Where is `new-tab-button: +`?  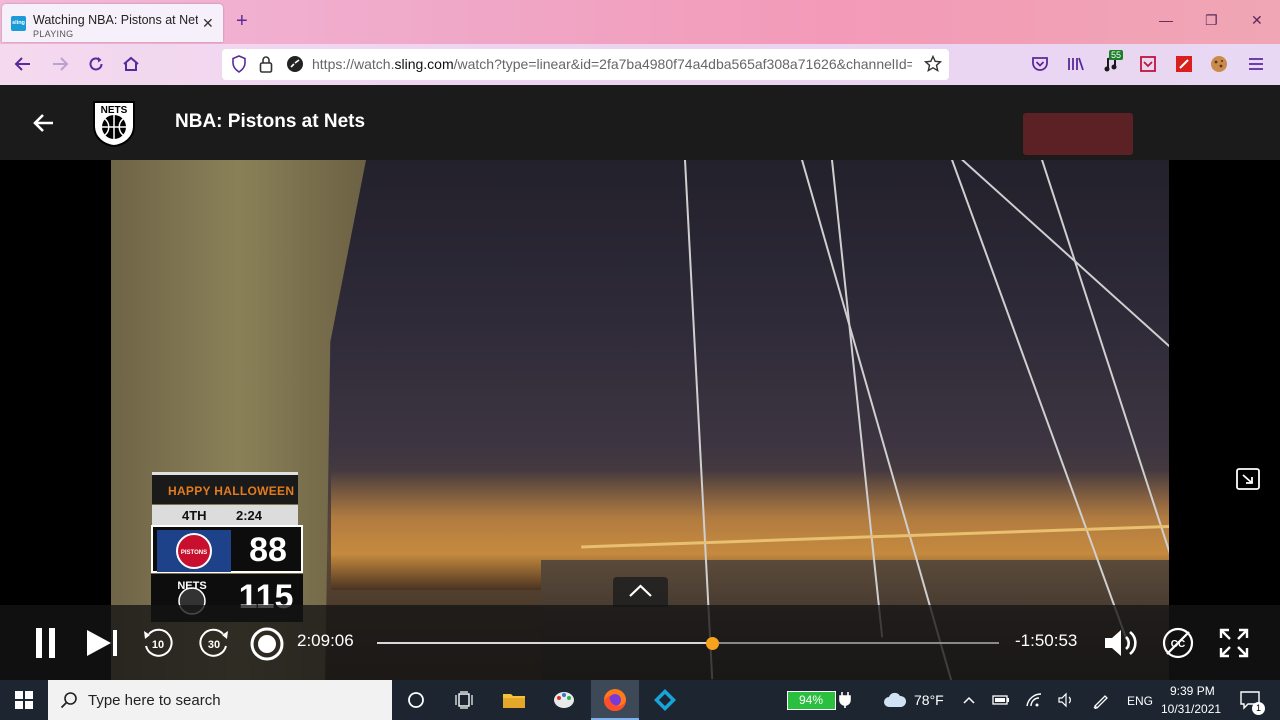 new-tab-button: + is located at coordinates (242, 21).